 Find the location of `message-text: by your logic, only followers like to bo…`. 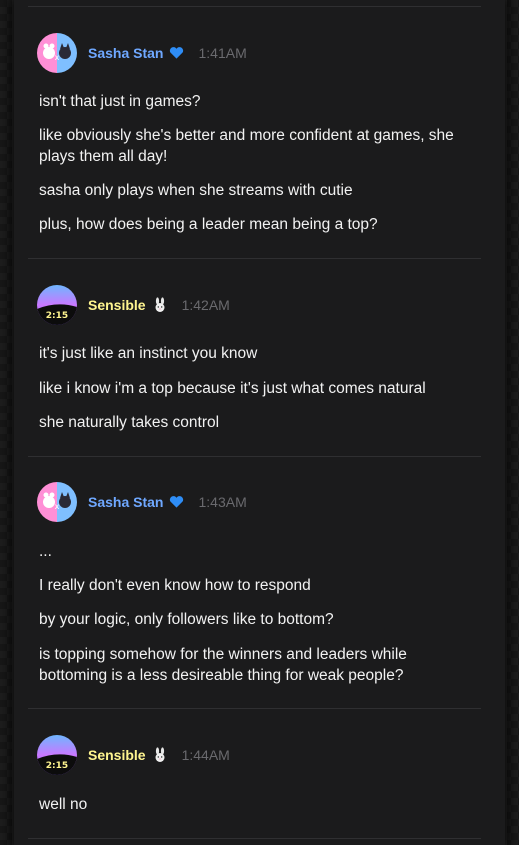

message-text: by your logic, only followers like to bo… is located at coordinates (186, 619).